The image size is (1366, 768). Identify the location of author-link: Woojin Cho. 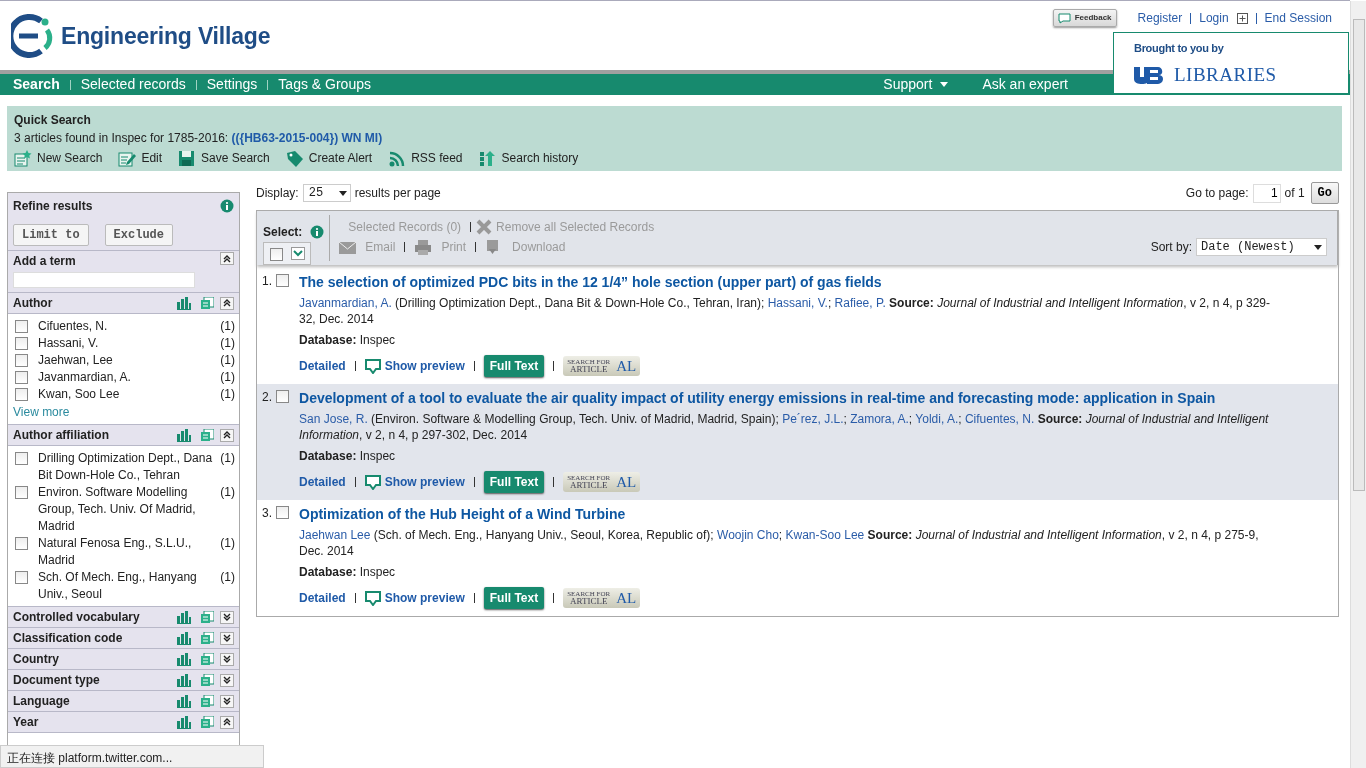
(748, 535).